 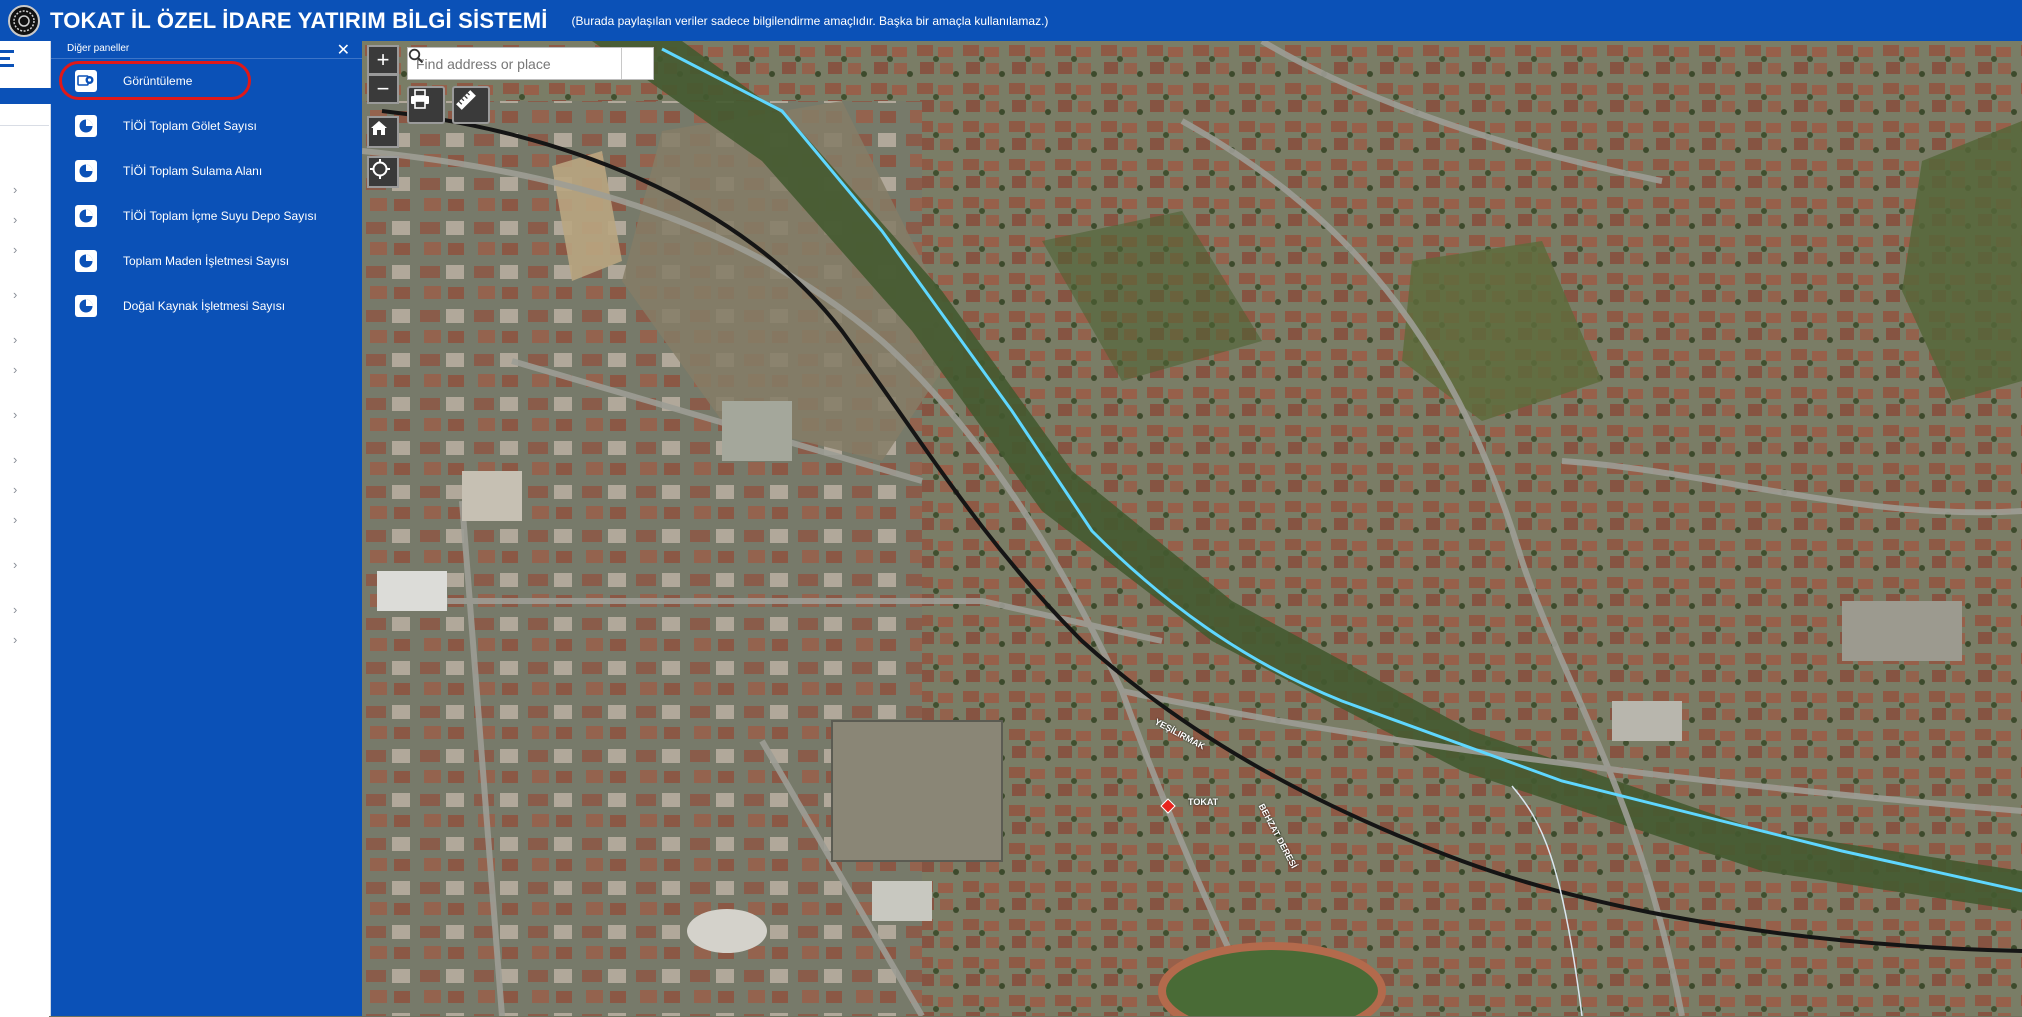 What do you see at coordinates (420, 99) in the screenshot?
I see `printer-icon` at bounding box center [420, 99].